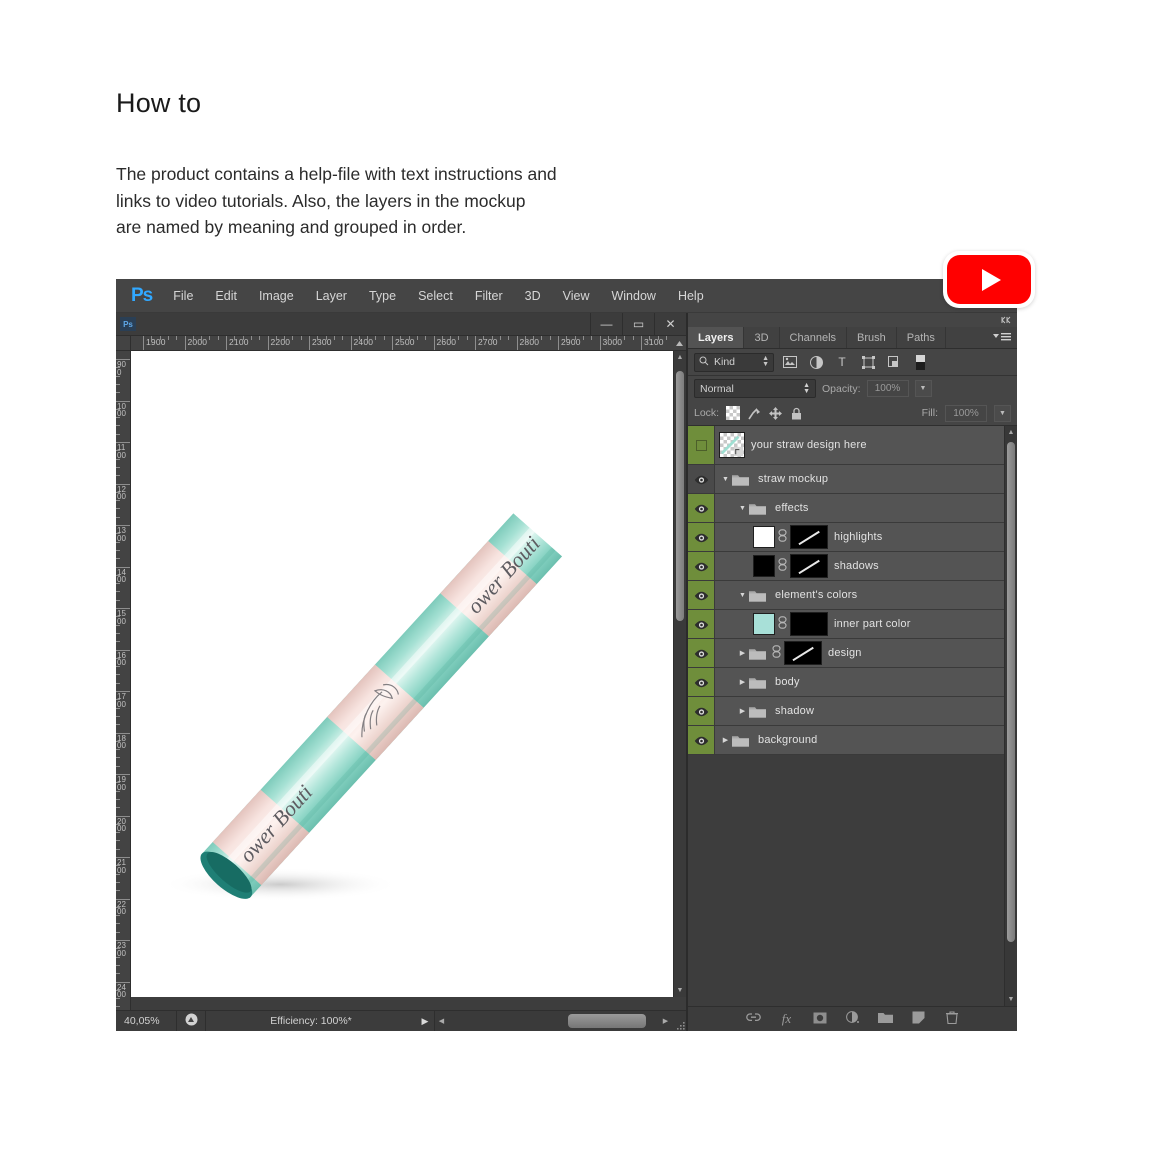 The width and height of the screenshot is (1160, 1160). Describe the element at coordinates (382, 296) in the screenshot. I see `menu-item-type: Type` at that location.